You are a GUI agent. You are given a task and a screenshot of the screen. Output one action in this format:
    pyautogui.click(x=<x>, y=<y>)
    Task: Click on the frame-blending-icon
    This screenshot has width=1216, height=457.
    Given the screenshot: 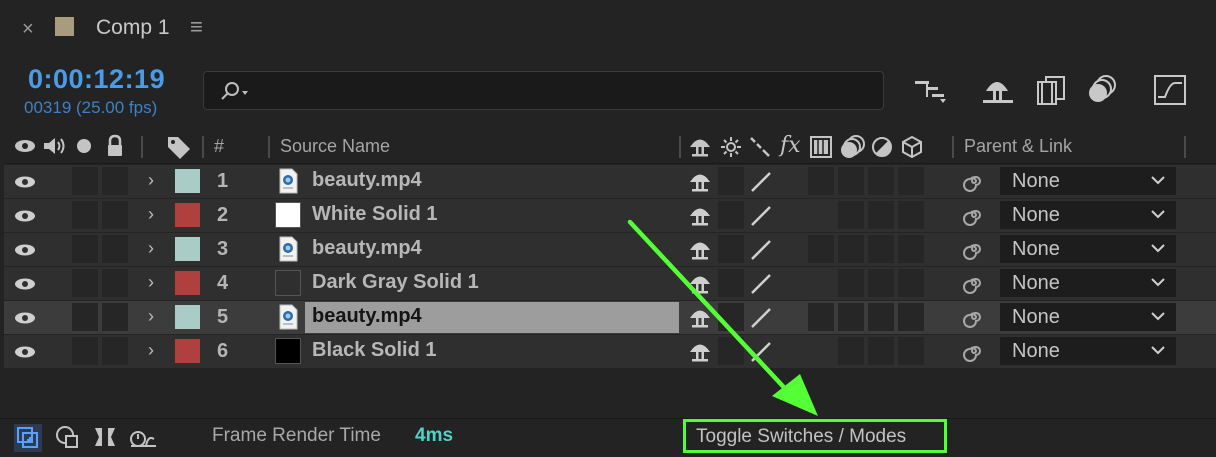 What is the action you would take?
    pyautogui.click(x=1052, y=90)
    